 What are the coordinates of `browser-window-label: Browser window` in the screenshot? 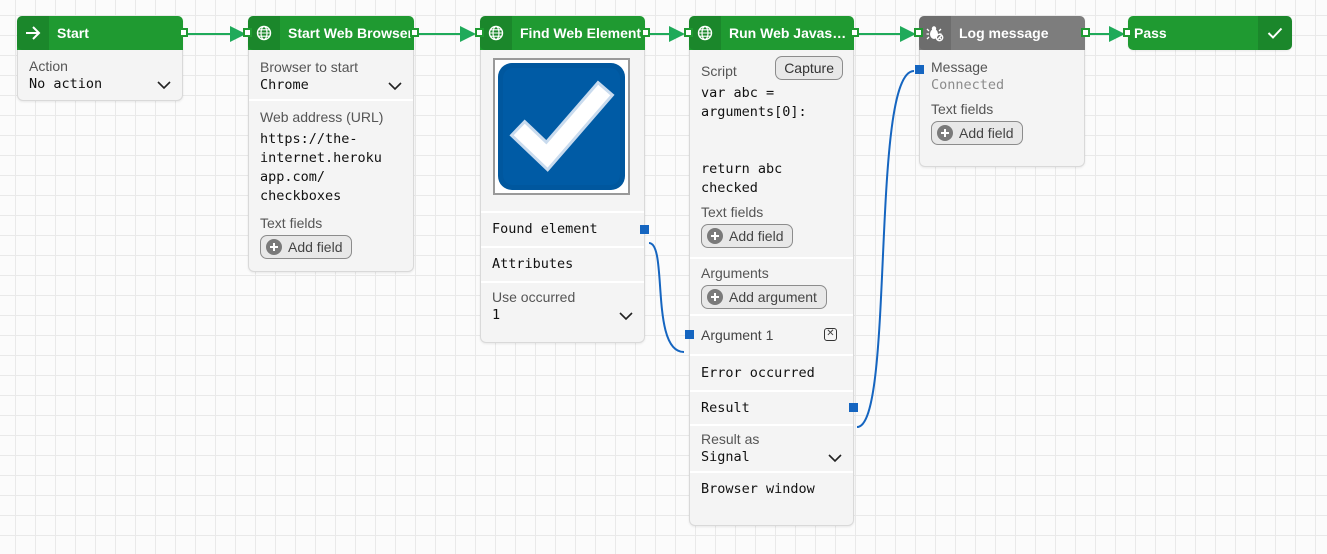 It's located at (758, 489).